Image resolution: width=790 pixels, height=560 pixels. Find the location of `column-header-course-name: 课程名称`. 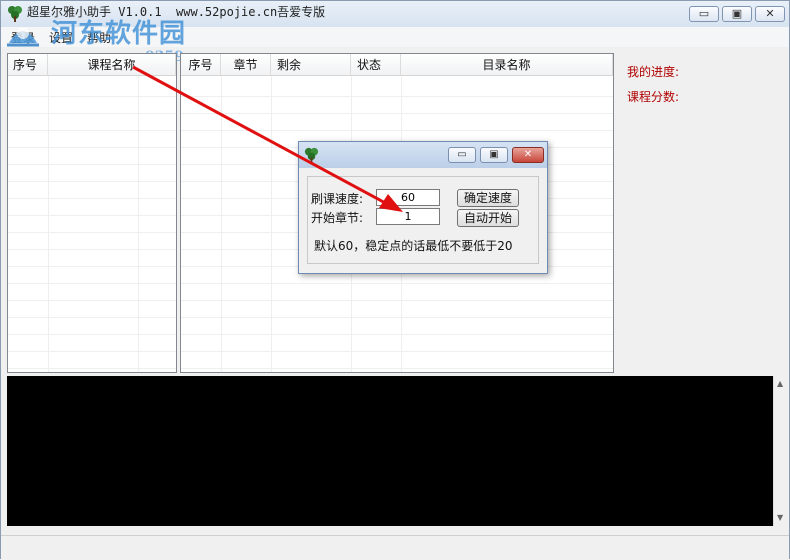

column-header-course-name: 课程名称 is located at coordinates (112, 65).